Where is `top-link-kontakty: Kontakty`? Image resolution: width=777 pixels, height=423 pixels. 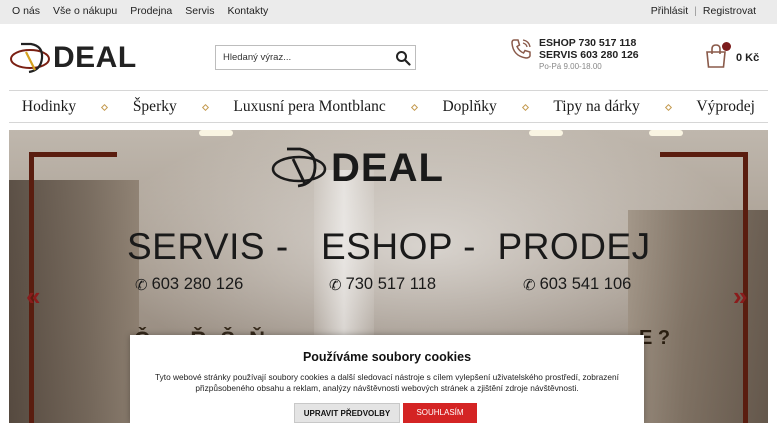
top-link-kontakty: Kontakty is located at coordinates (247, 11).